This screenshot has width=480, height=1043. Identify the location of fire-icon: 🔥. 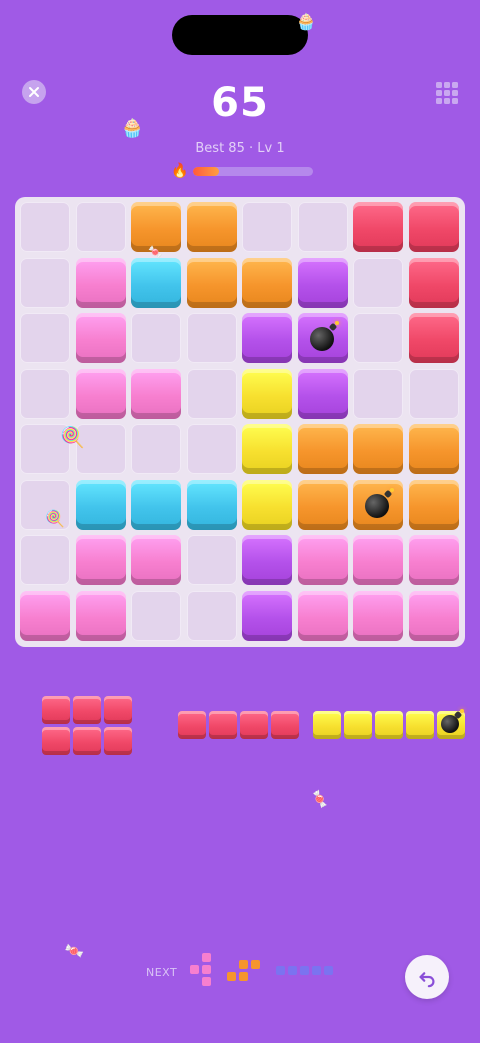
(180, 171).